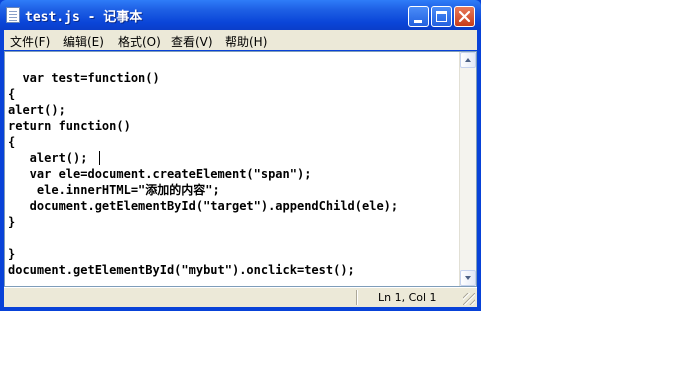 The image size is (683, 384). I want to click on window-title: test.js - 记事本, so click(84, 17).